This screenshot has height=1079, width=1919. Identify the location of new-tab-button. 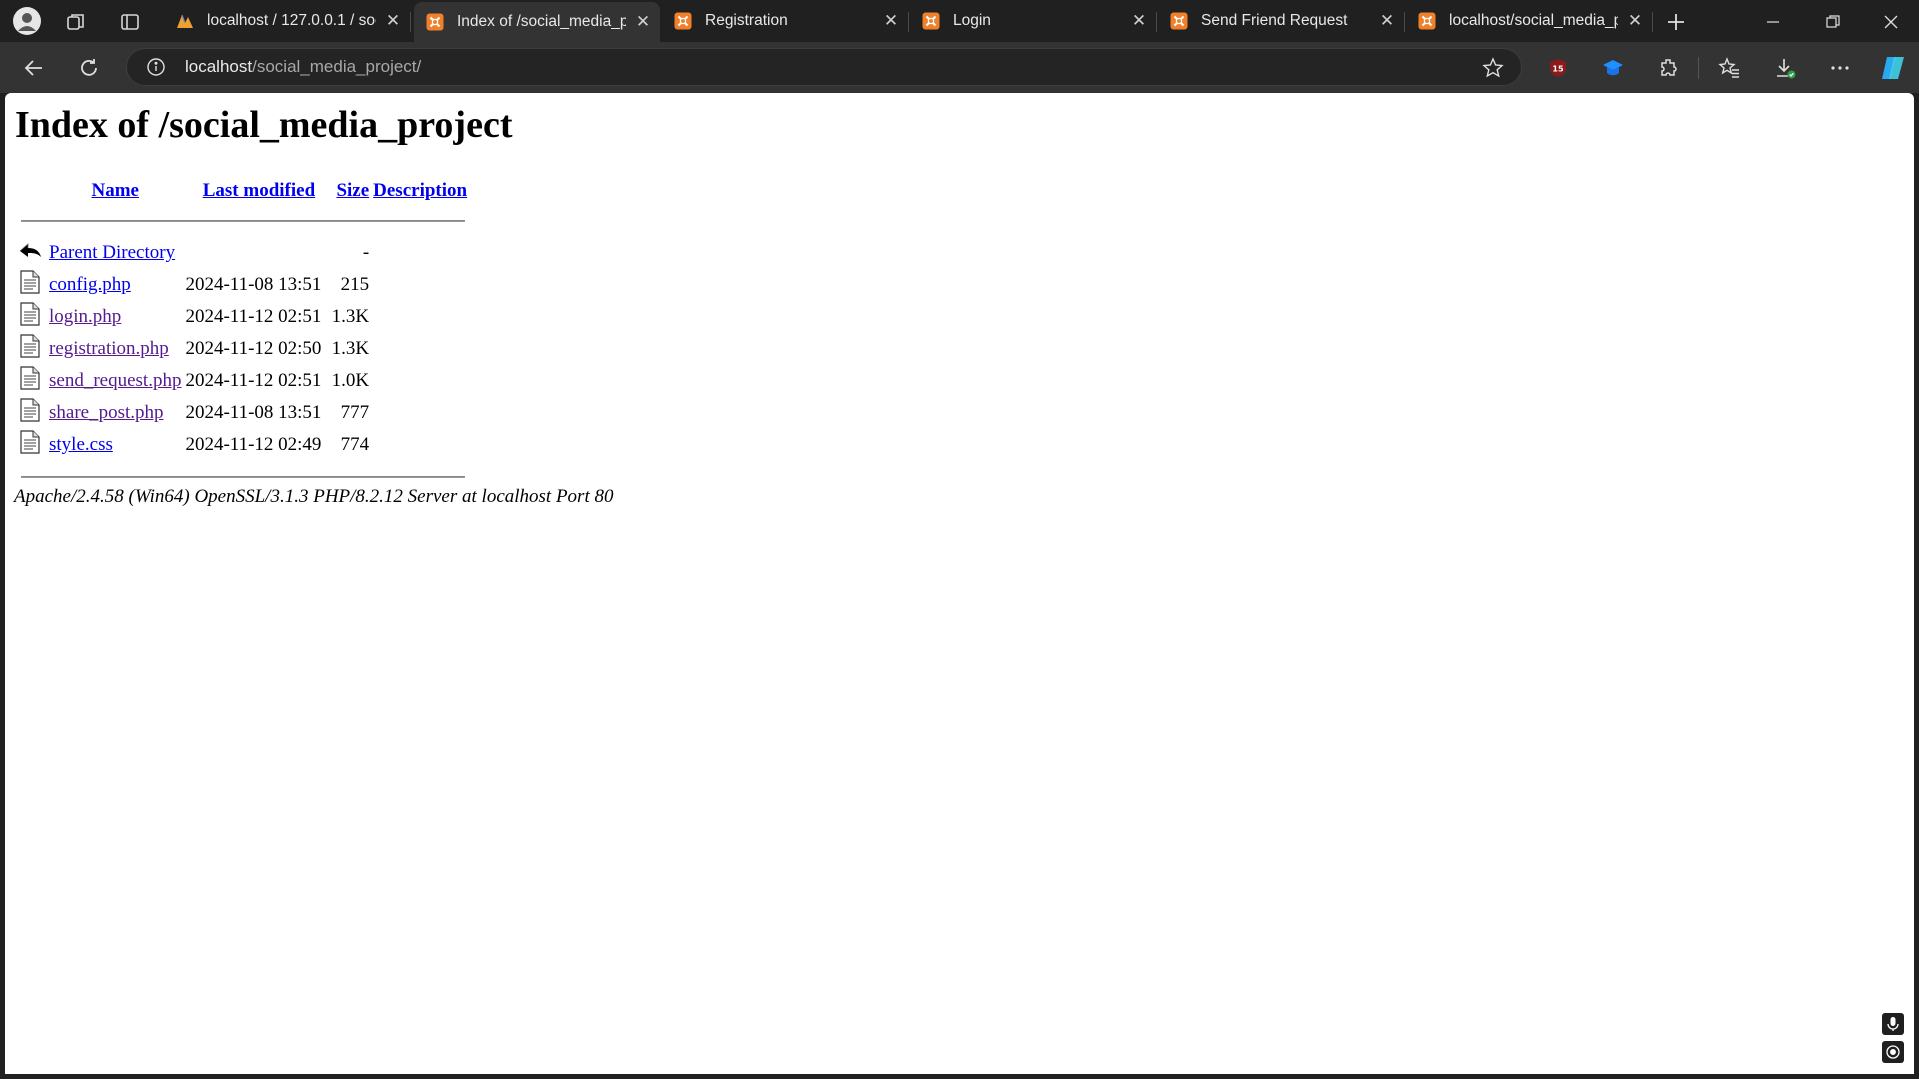
(1676, 22).